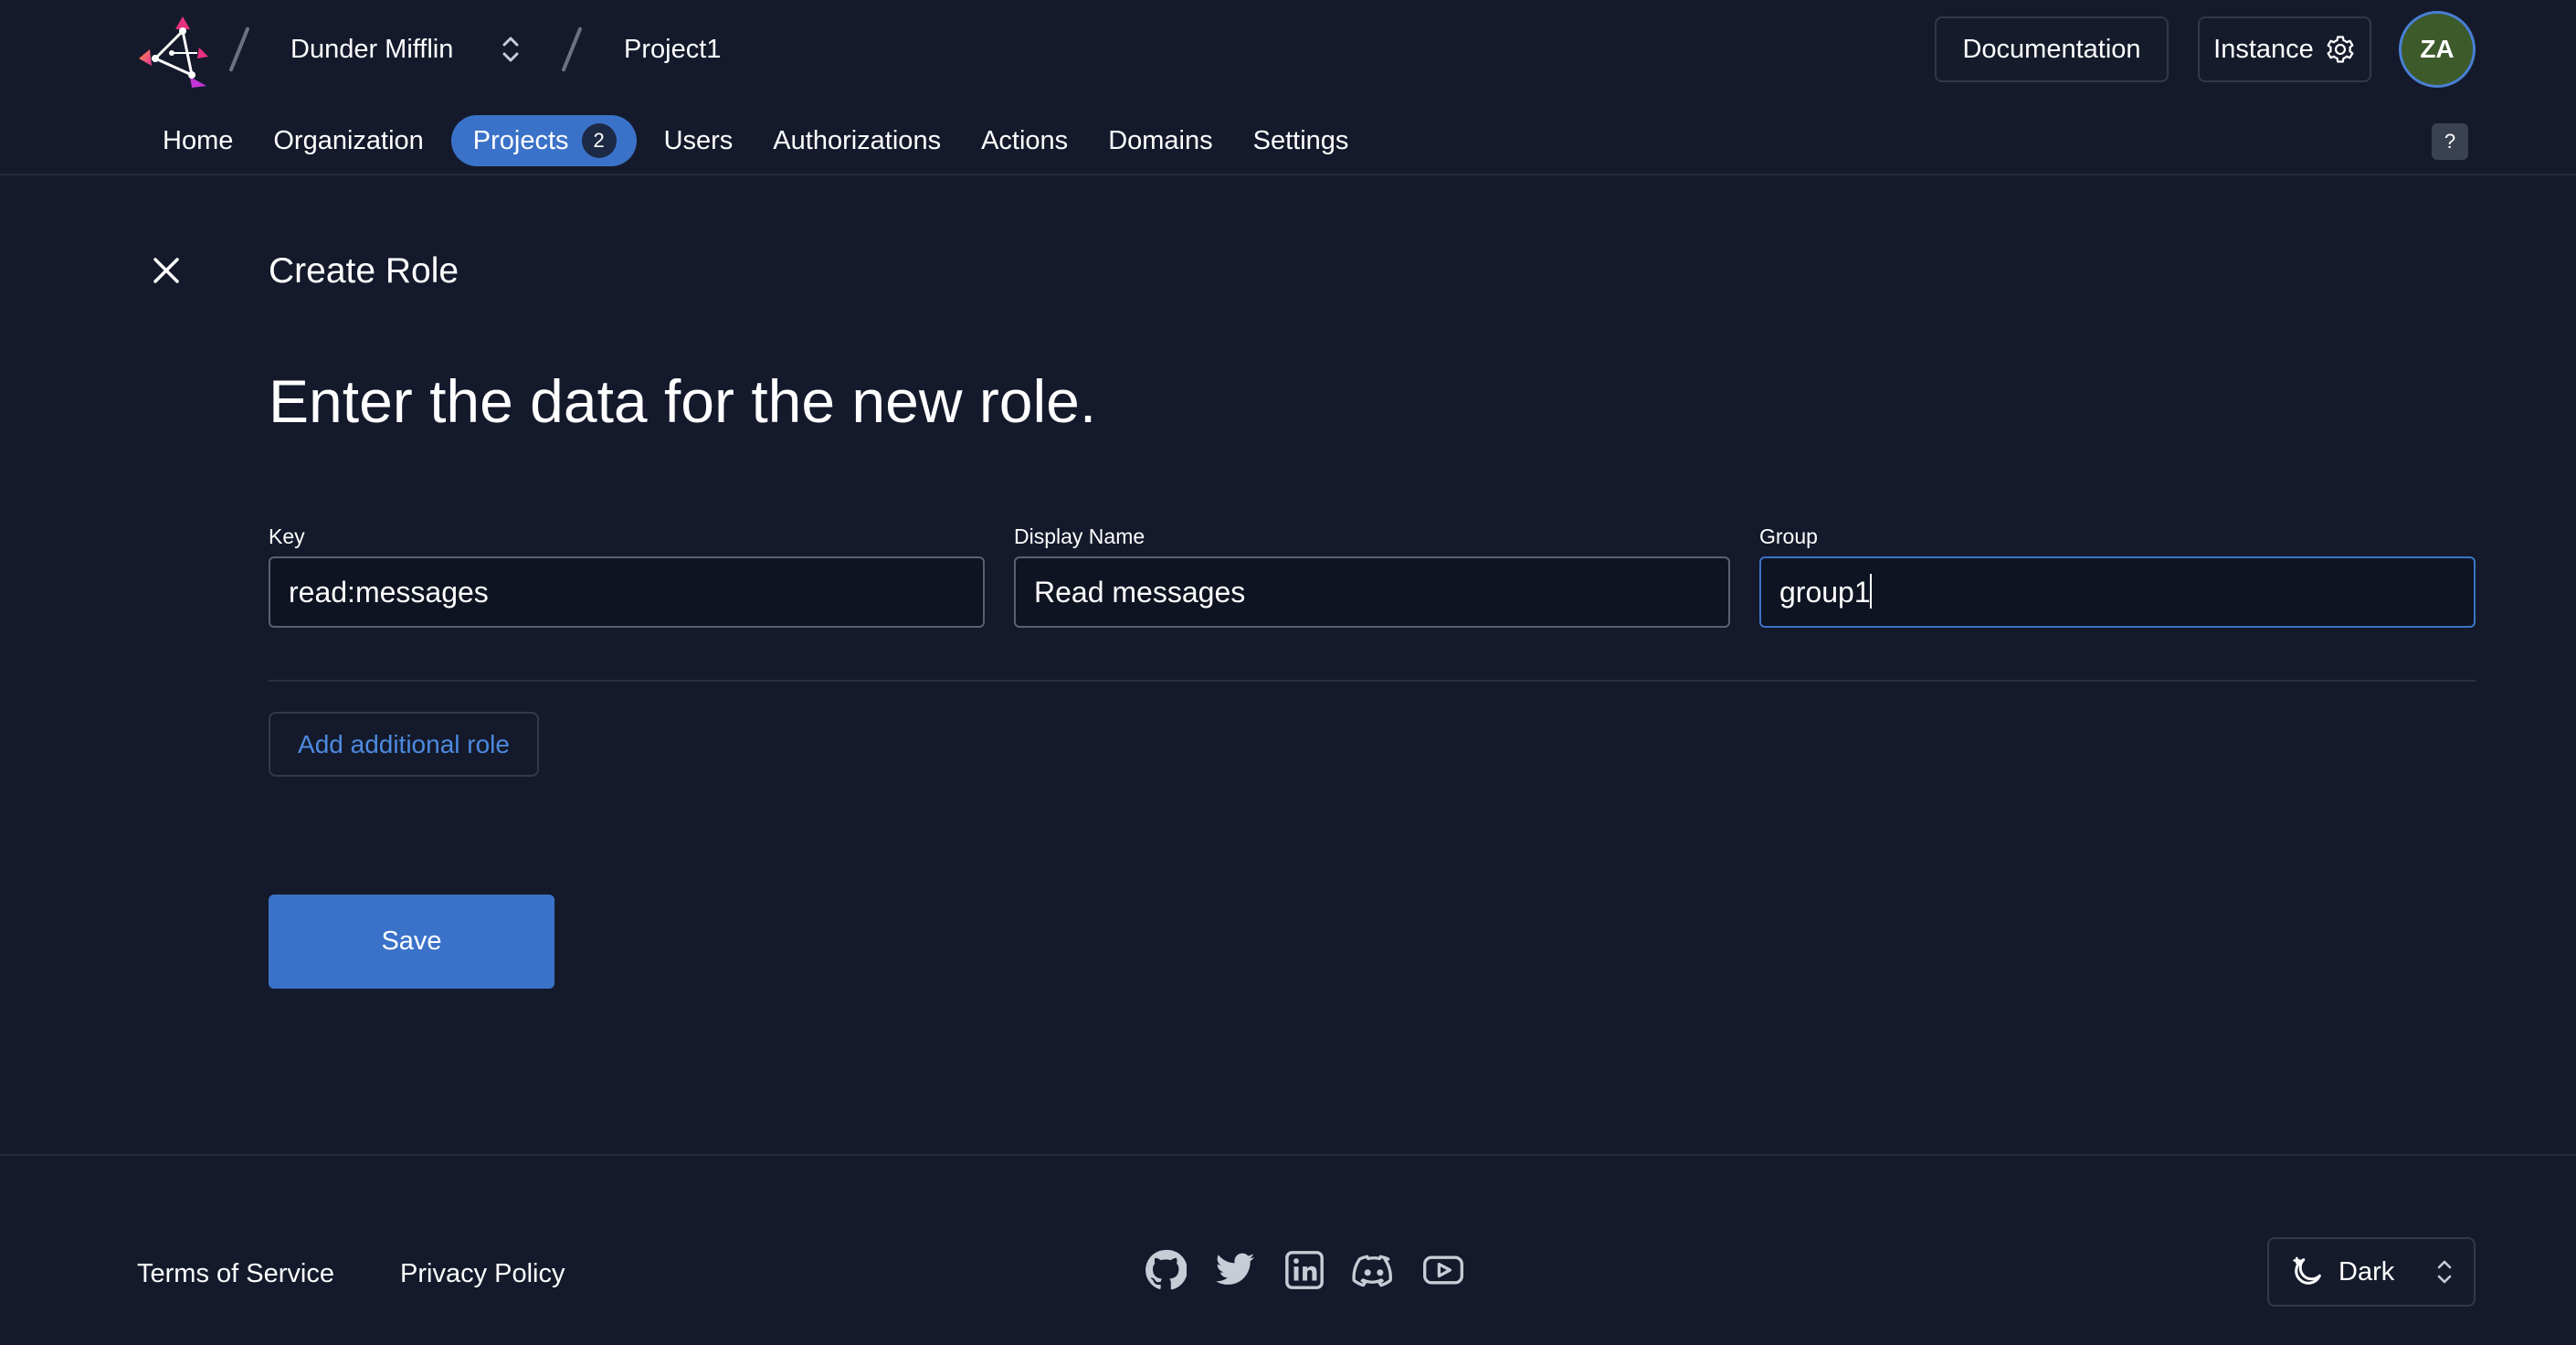 The height and width of the screenshot is (1345, 2576). I want to click on text-cursor, so click(1871, 592).